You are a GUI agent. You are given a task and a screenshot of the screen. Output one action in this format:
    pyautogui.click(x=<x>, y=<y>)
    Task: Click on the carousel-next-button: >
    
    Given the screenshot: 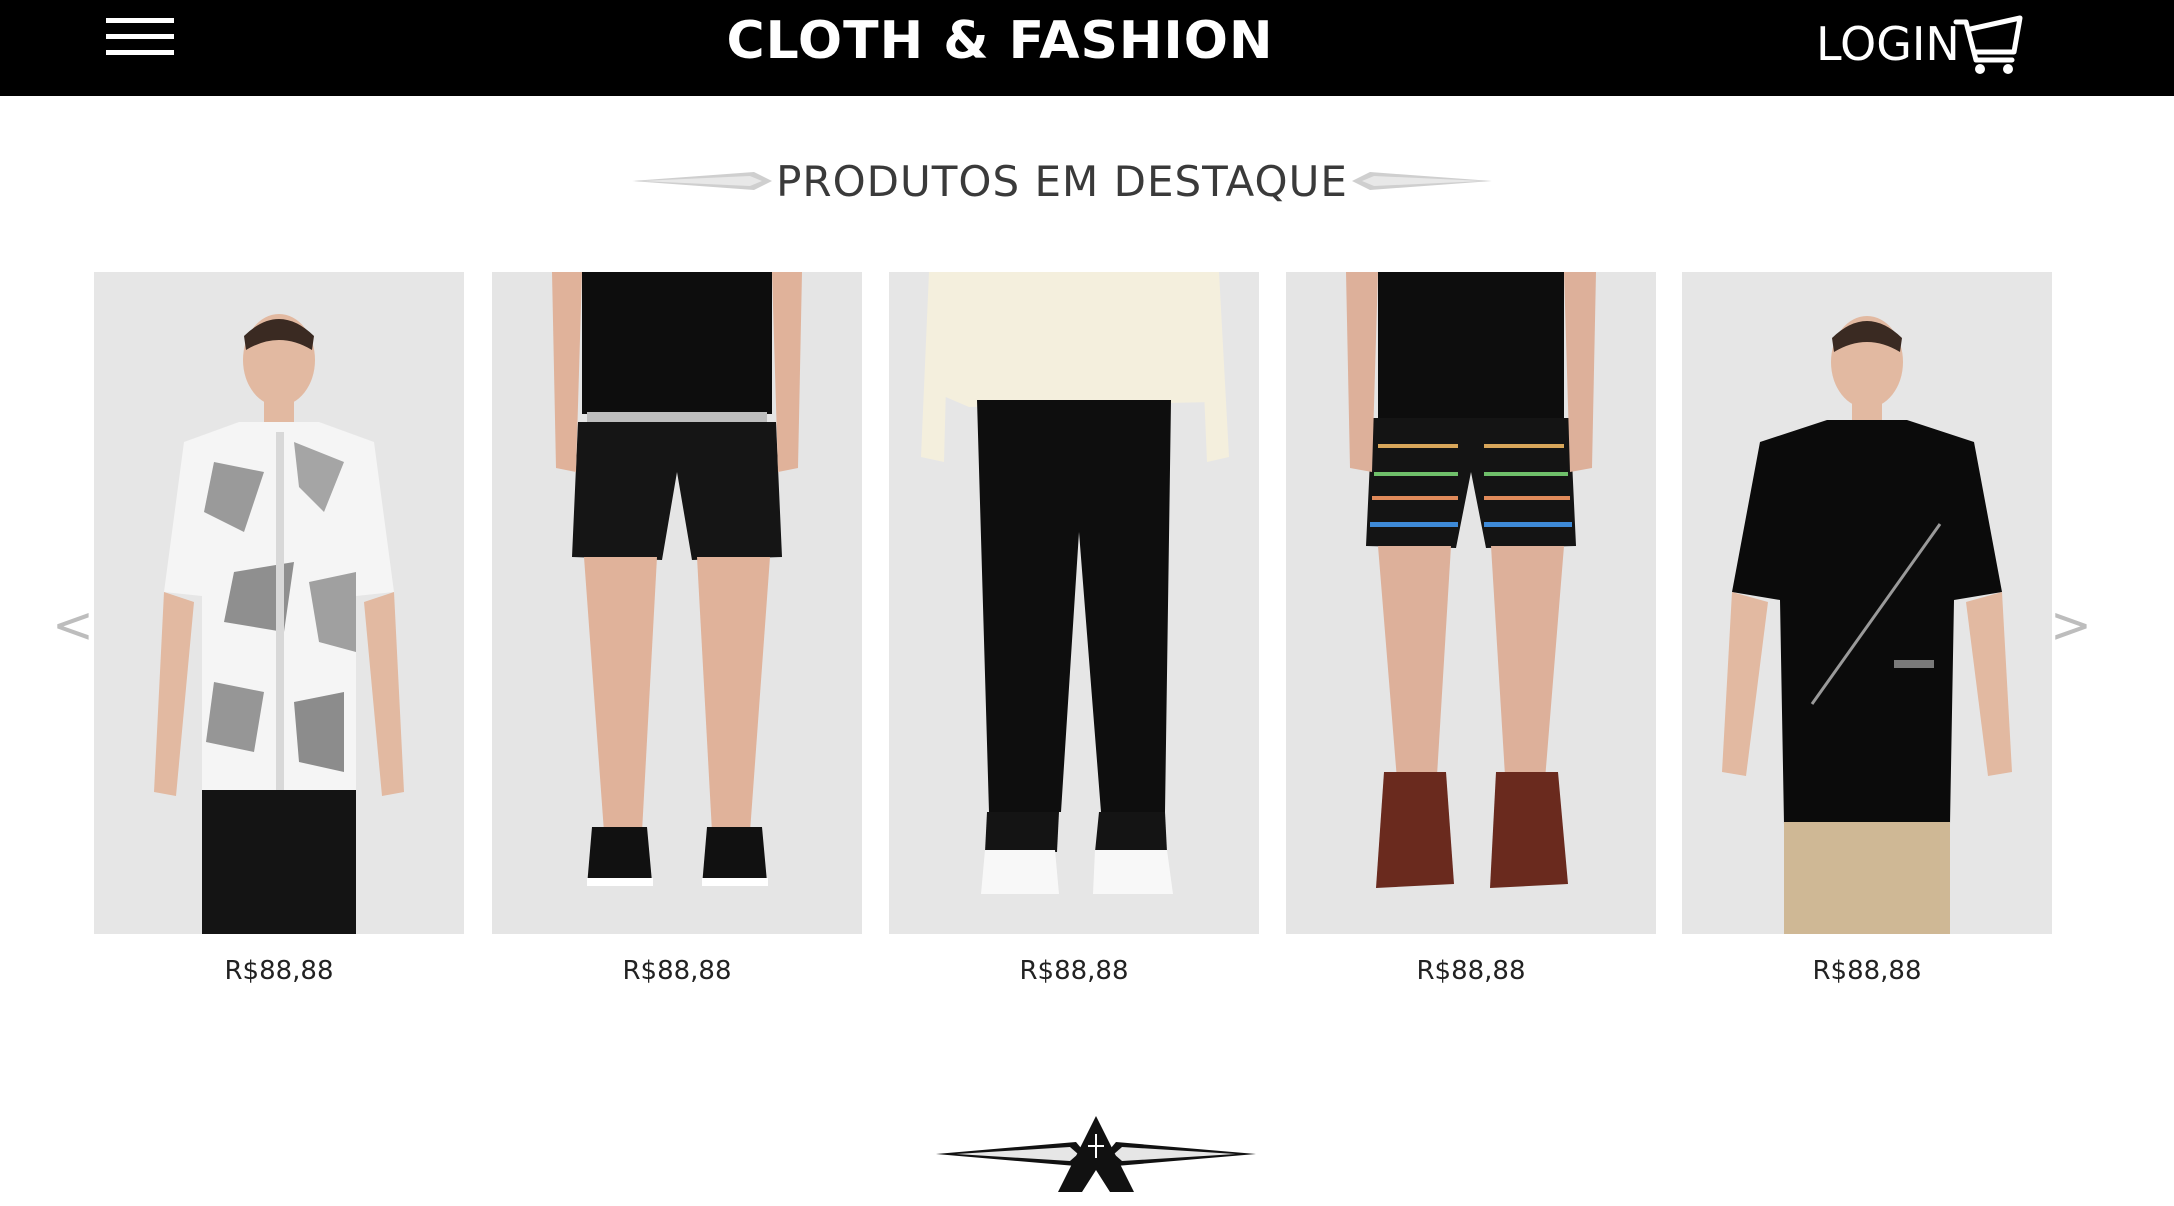 What is the action you would take?
    pyautogui.click(x=2071, y=625)
    